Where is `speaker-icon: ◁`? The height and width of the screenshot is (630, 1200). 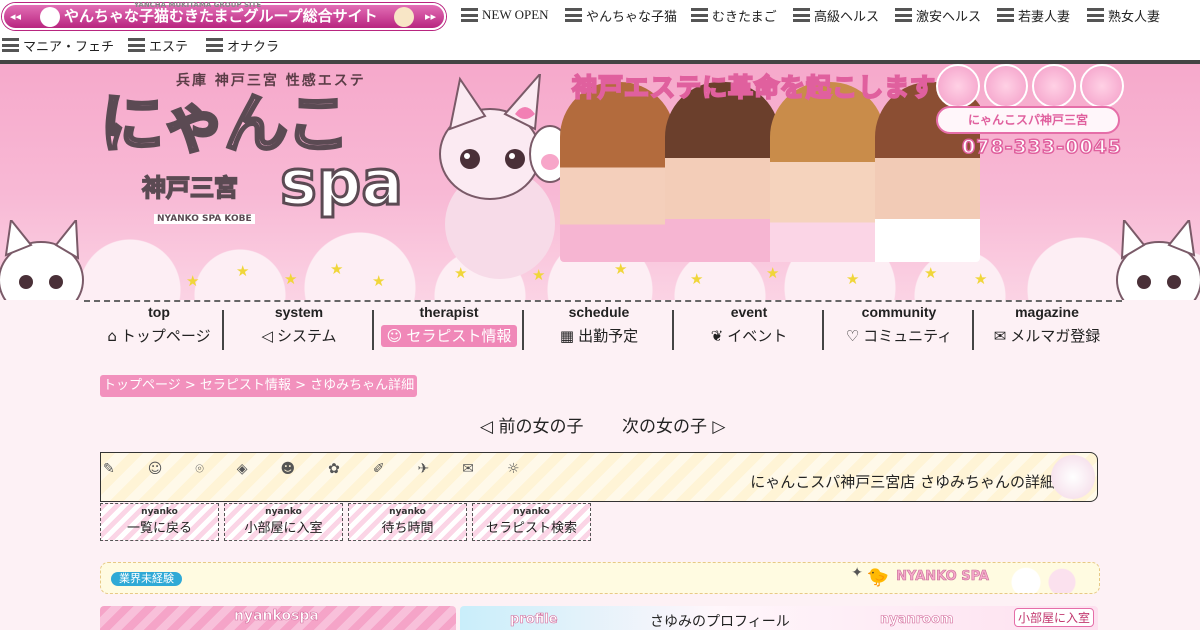 speaker-icon: ◁ is located at coordinates (267, 336).